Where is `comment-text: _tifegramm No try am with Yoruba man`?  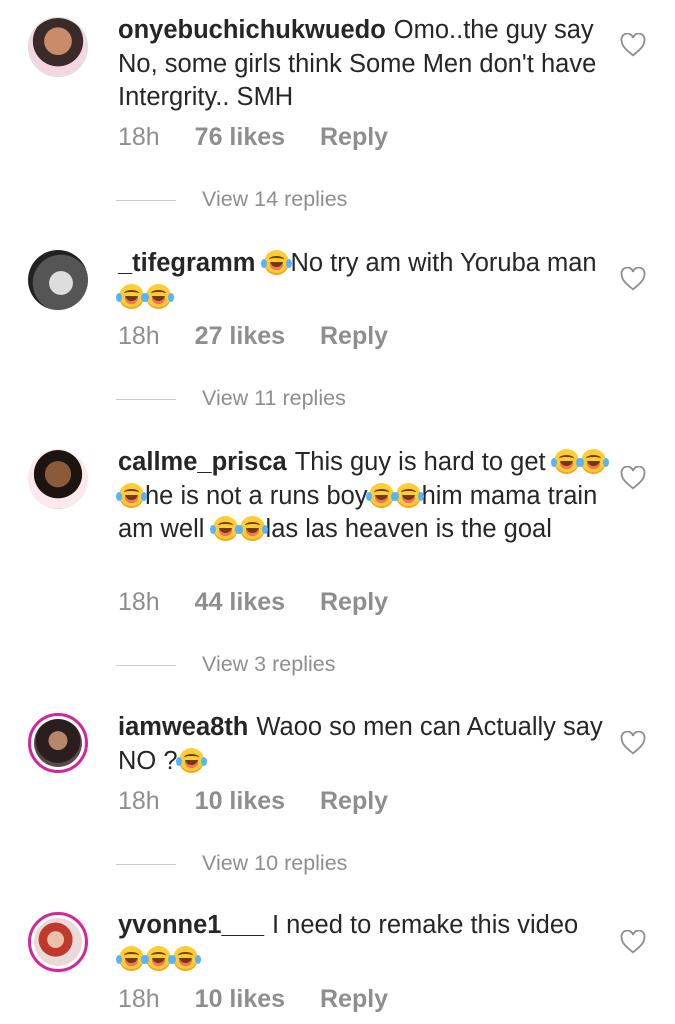 comment-text: _tifegramm No try am with Yoruba man is located at coordinates (362, 280).